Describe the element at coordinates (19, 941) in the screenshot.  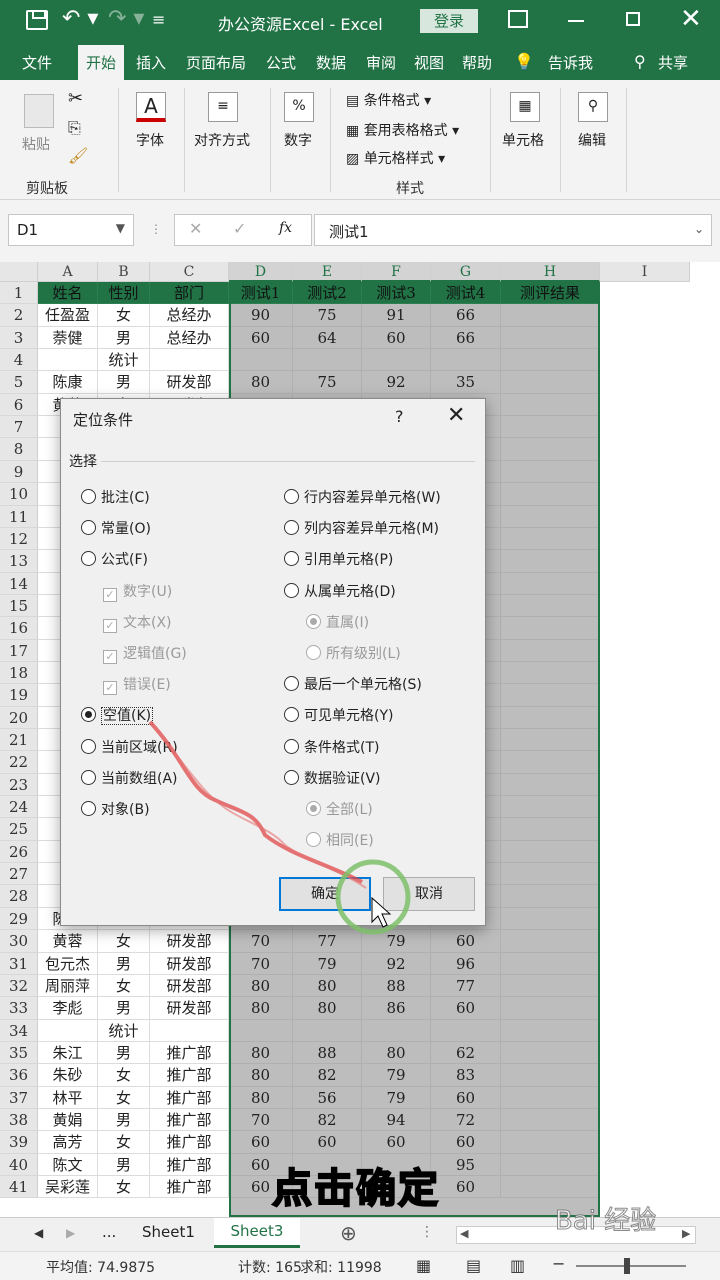
I see `row-header: 30` at that location.